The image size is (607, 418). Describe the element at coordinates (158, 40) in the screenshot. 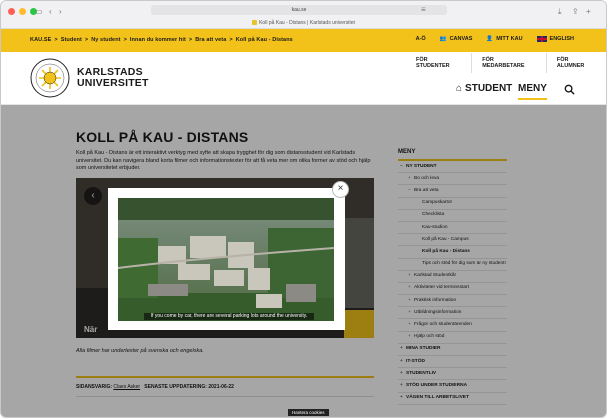

I see `breadcrumb-innan: Innan du kommer hit` at that location.